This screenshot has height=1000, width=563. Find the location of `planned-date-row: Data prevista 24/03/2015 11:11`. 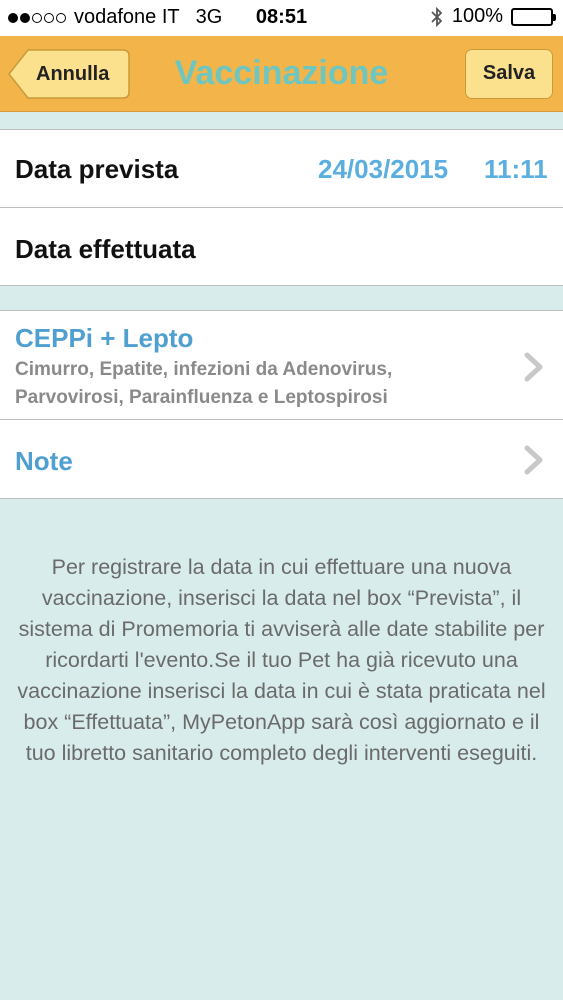

planned-date-row: Data prevista 24/03/2015 11:11 is located at coordinates (281, 168).